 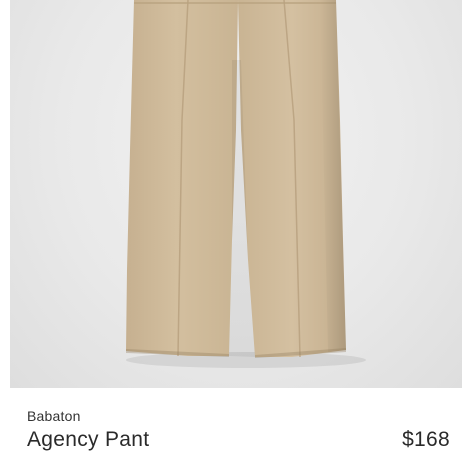 I want to click on product-title: Agency Pant, so click(x=88, y=440).